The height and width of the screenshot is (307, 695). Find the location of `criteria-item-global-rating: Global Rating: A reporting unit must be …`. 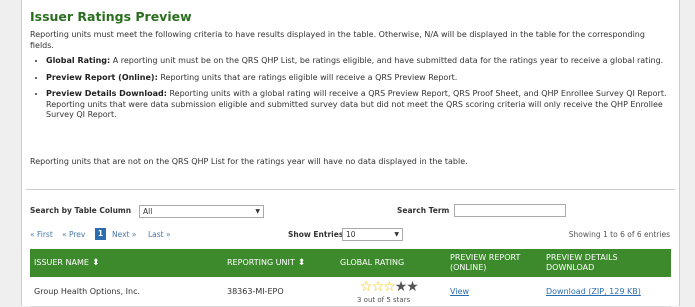

criteria-item-global-rating: Global Rating: A reporting unit must be … is located at coordinates (362, 61).